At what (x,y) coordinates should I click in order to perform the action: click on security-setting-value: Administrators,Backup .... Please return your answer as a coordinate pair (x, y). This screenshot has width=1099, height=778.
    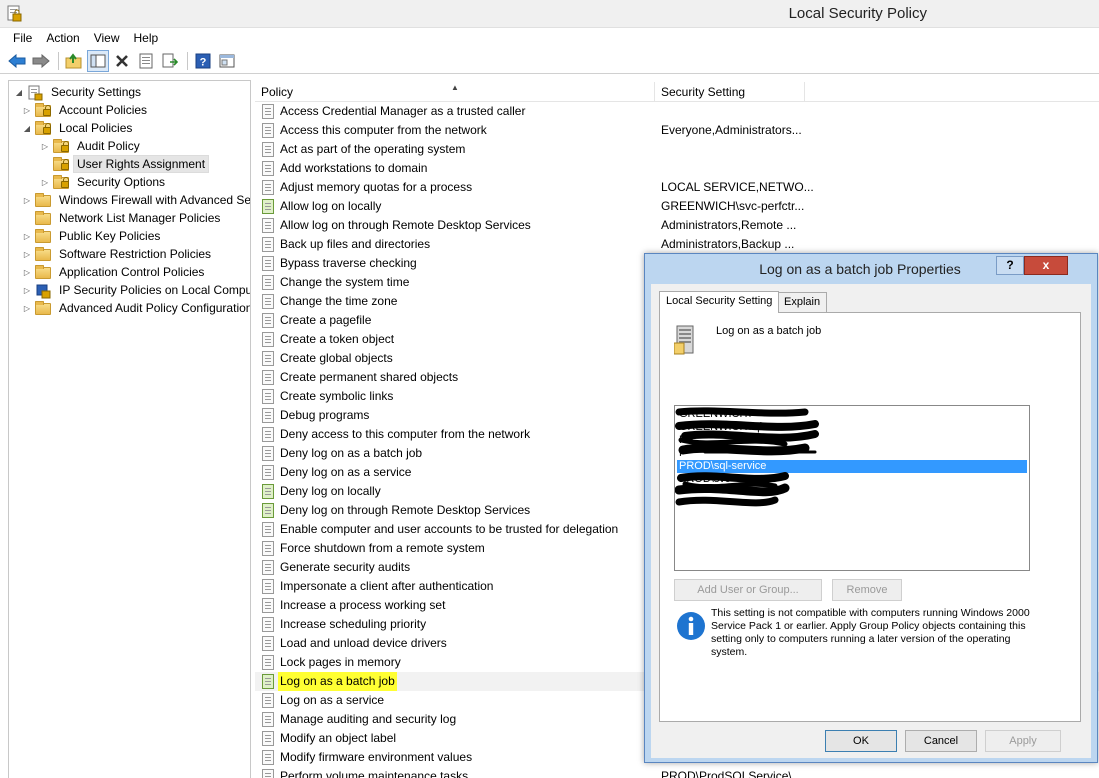
    Looking at the image, I should click on (728, 244).